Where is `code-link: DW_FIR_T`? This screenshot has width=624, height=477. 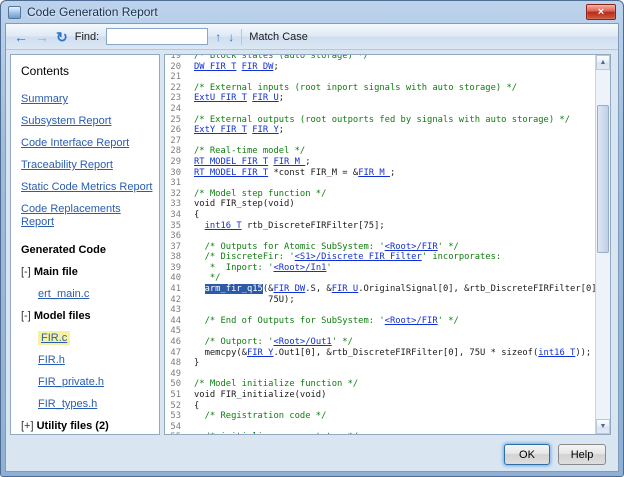 code-link: DW_FIR_T is located at coordinates (215, 67).